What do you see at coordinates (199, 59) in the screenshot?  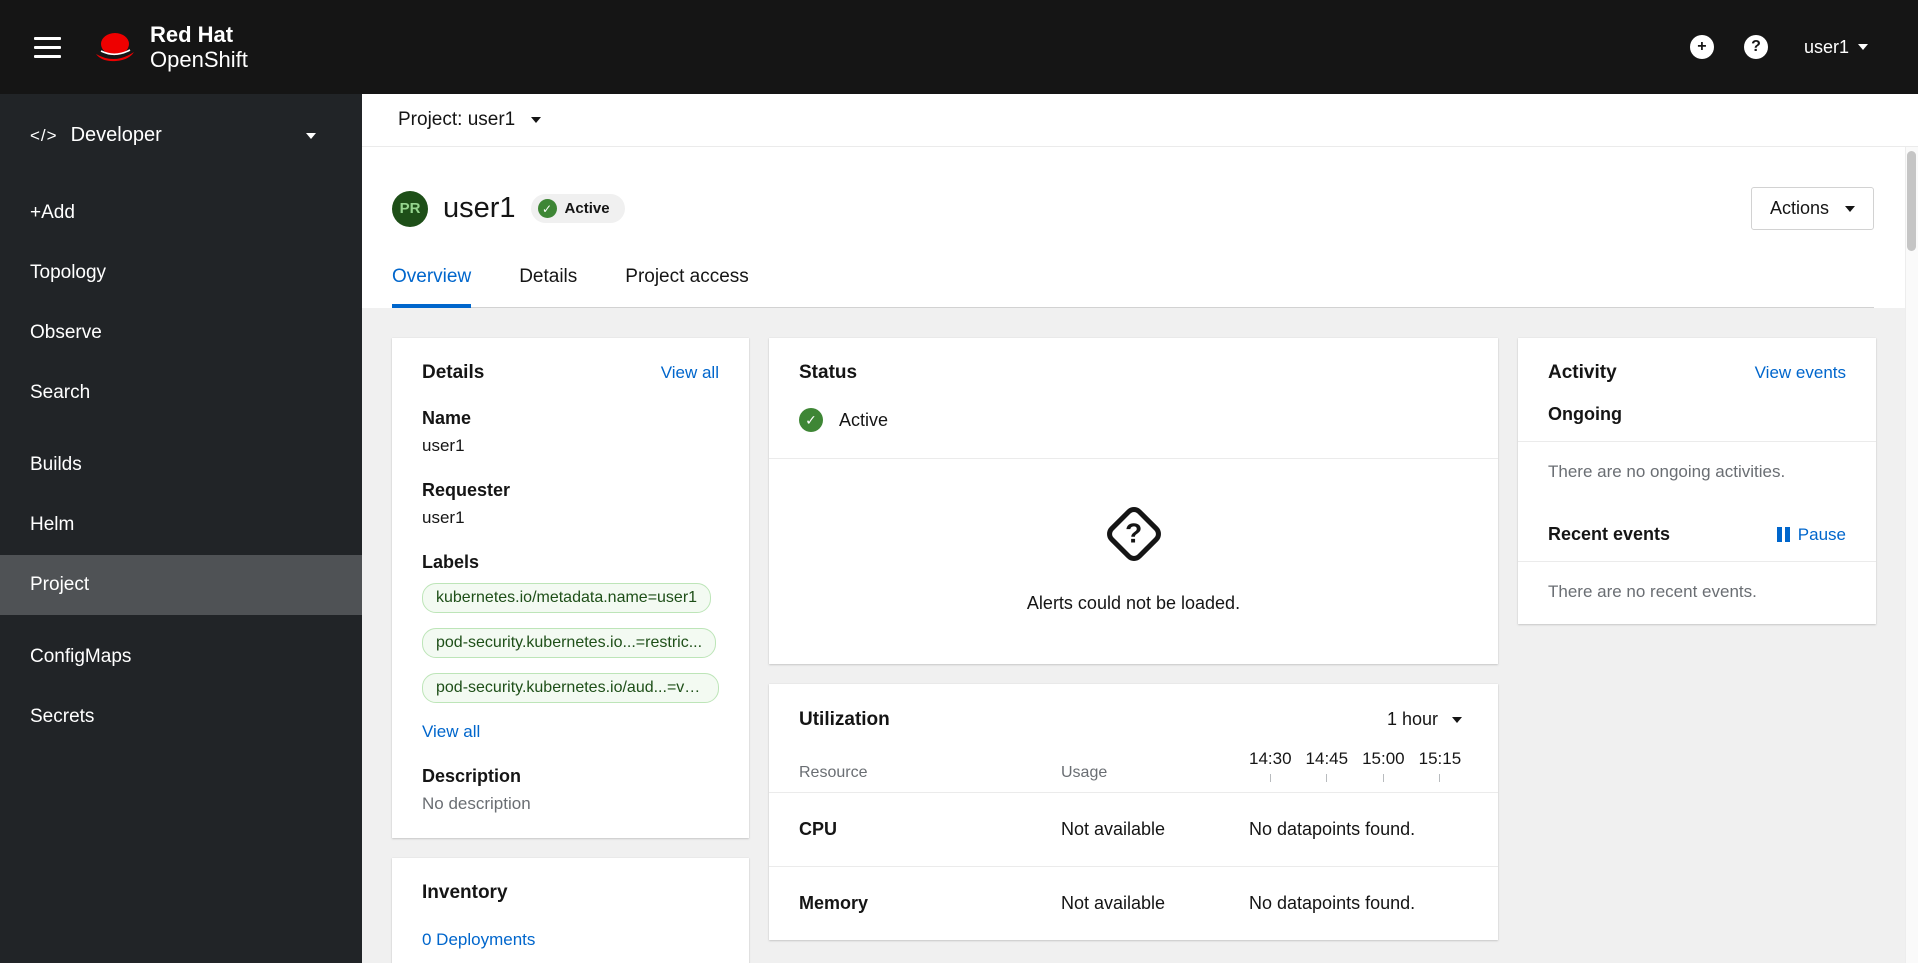 I see `brand-openshift-text: OpenShift` at bounding box center [199, 59].